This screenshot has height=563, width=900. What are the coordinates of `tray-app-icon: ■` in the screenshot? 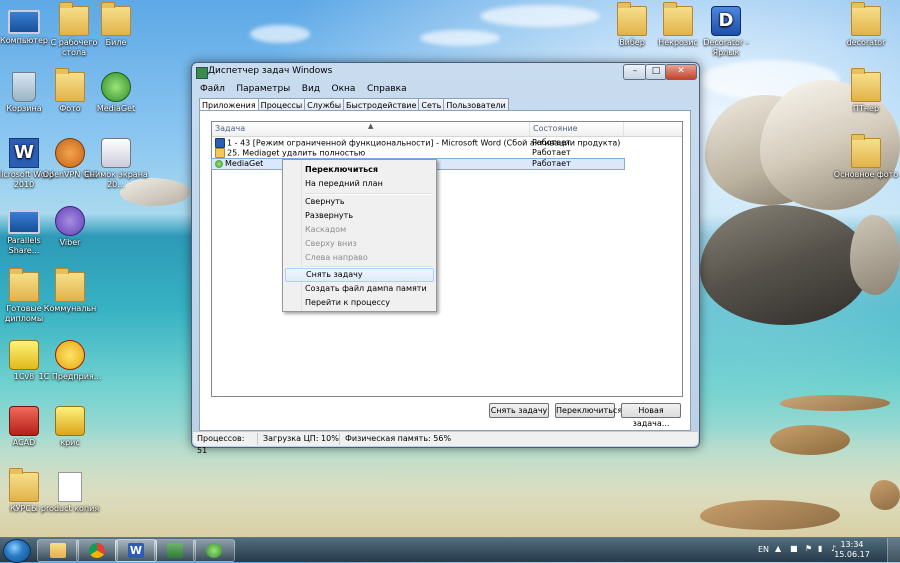 It's located at (794, 548).